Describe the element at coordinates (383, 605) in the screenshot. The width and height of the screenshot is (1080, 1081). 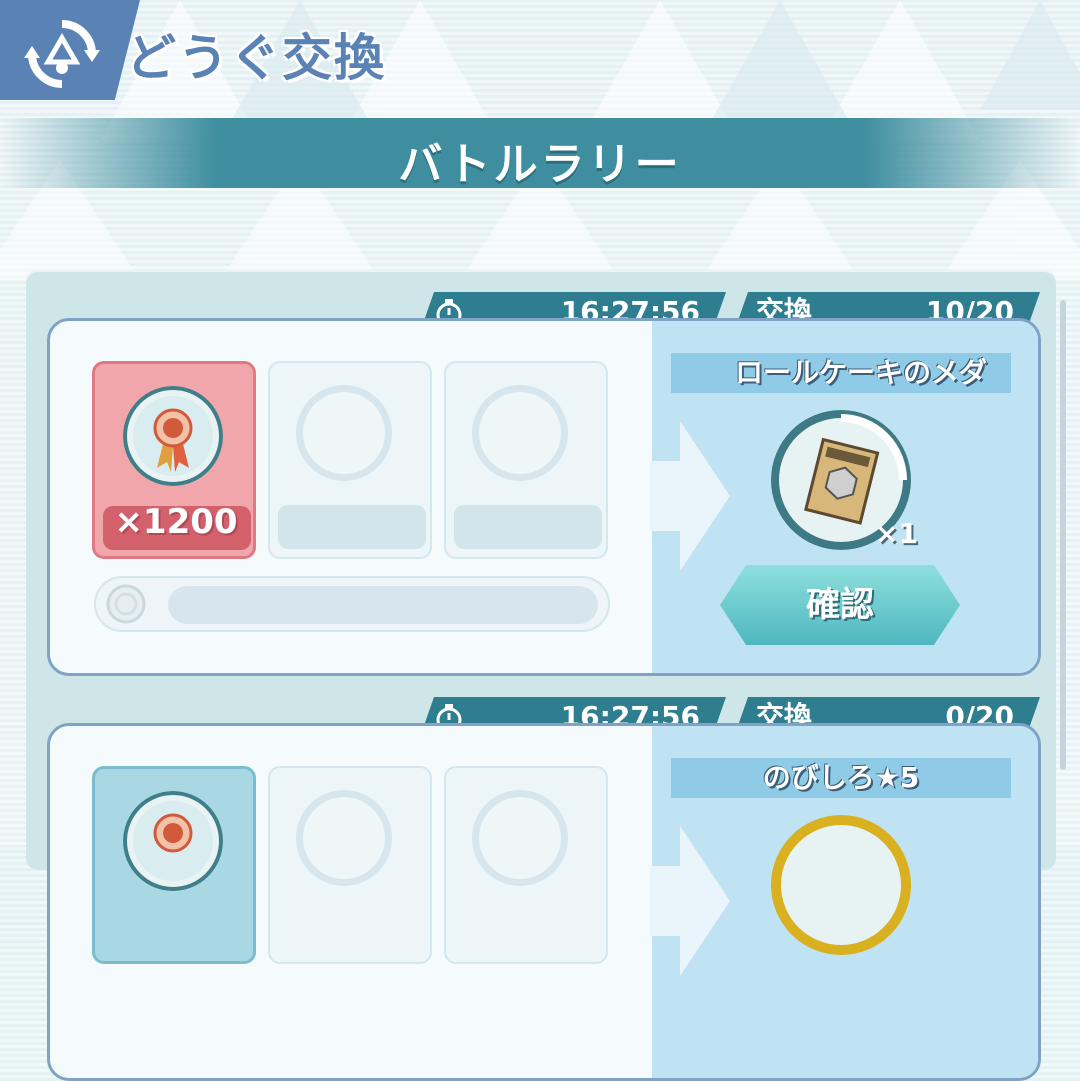
I see `coin-cost-bar` at that location.